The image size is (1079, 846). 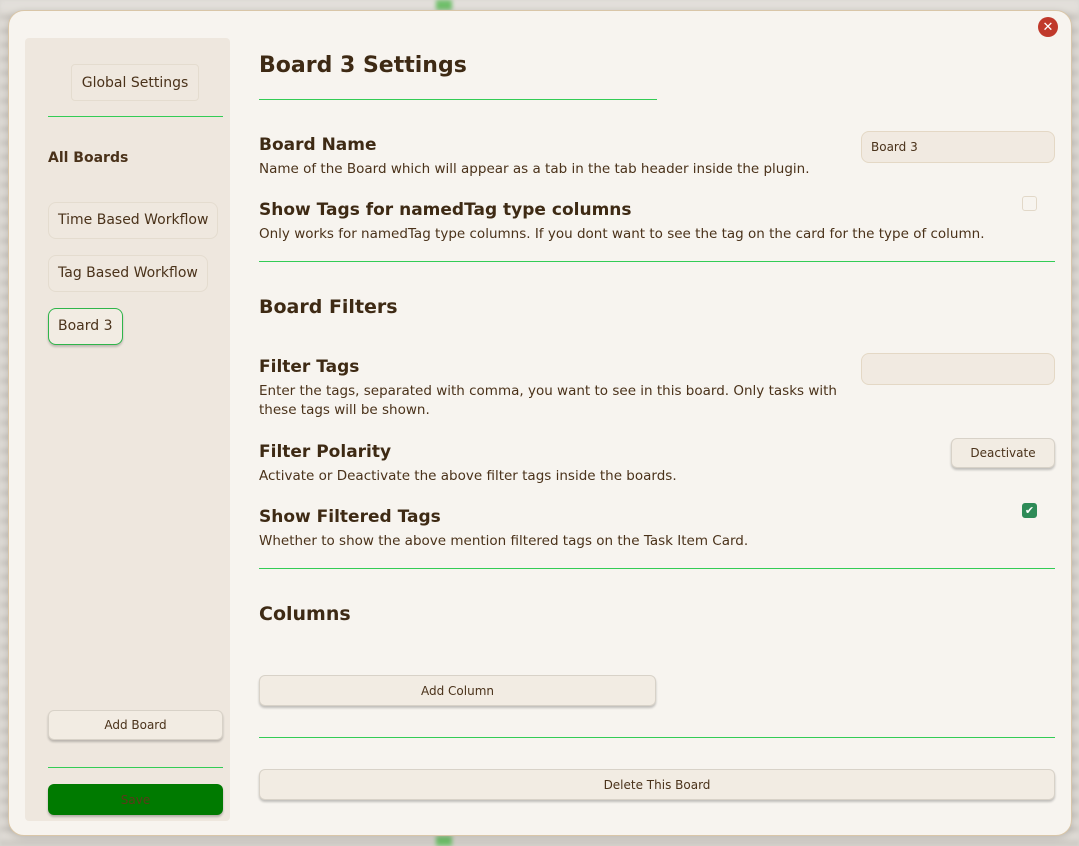 I want to click on global-settings-button: Global Settings, so click(x=135, y=82).